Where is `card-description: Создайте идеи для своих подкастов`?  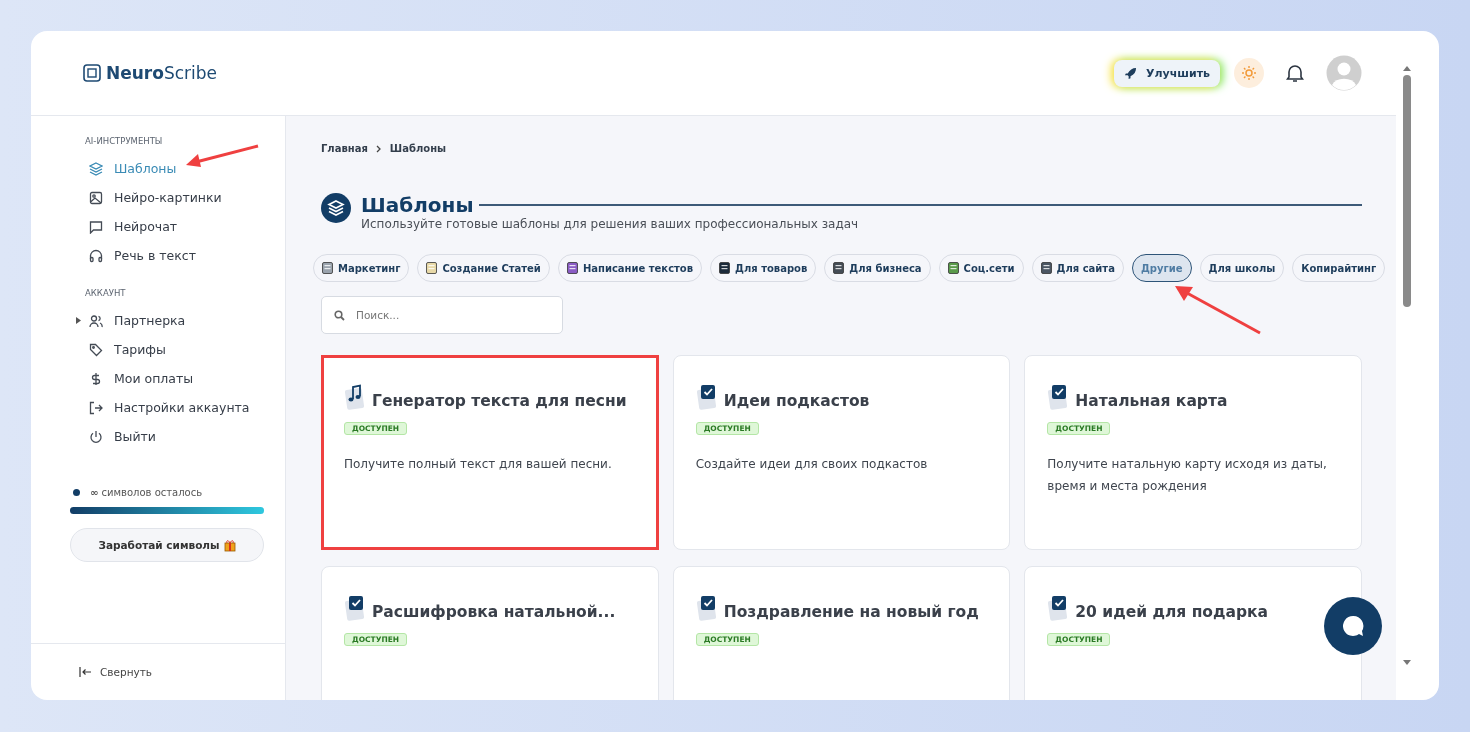 card-description: Создайте идеи для своих подкастов is located at coordinates (812, 464).